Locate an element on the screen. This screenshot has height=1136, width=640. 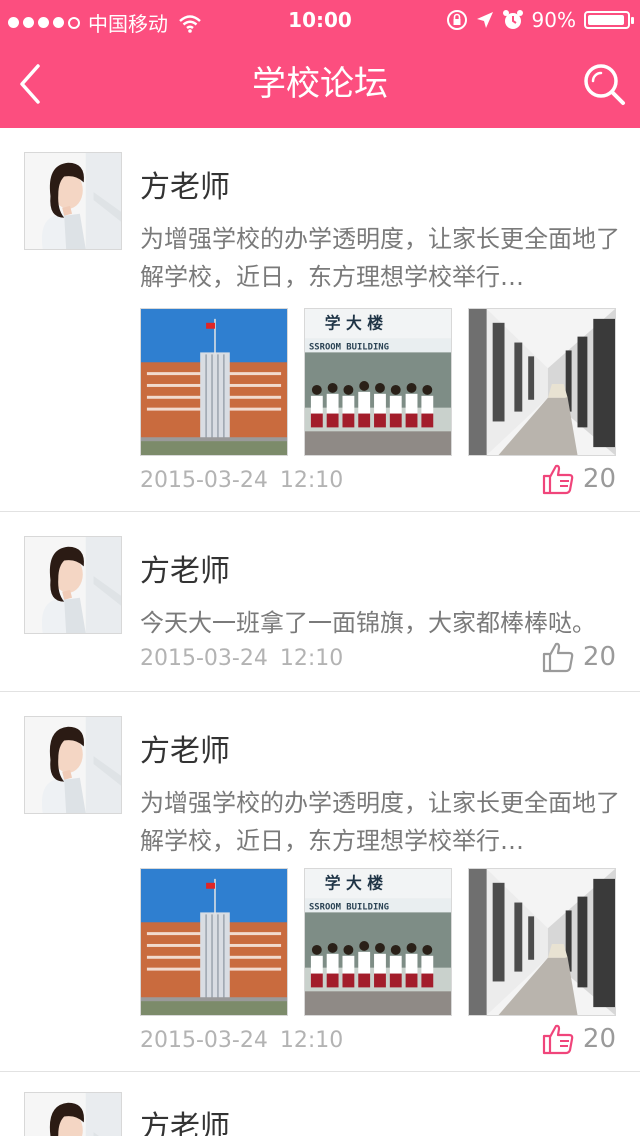
app-header: 中国移动 10:00 90% 学校论坛 is located at coordinates (320, 64).